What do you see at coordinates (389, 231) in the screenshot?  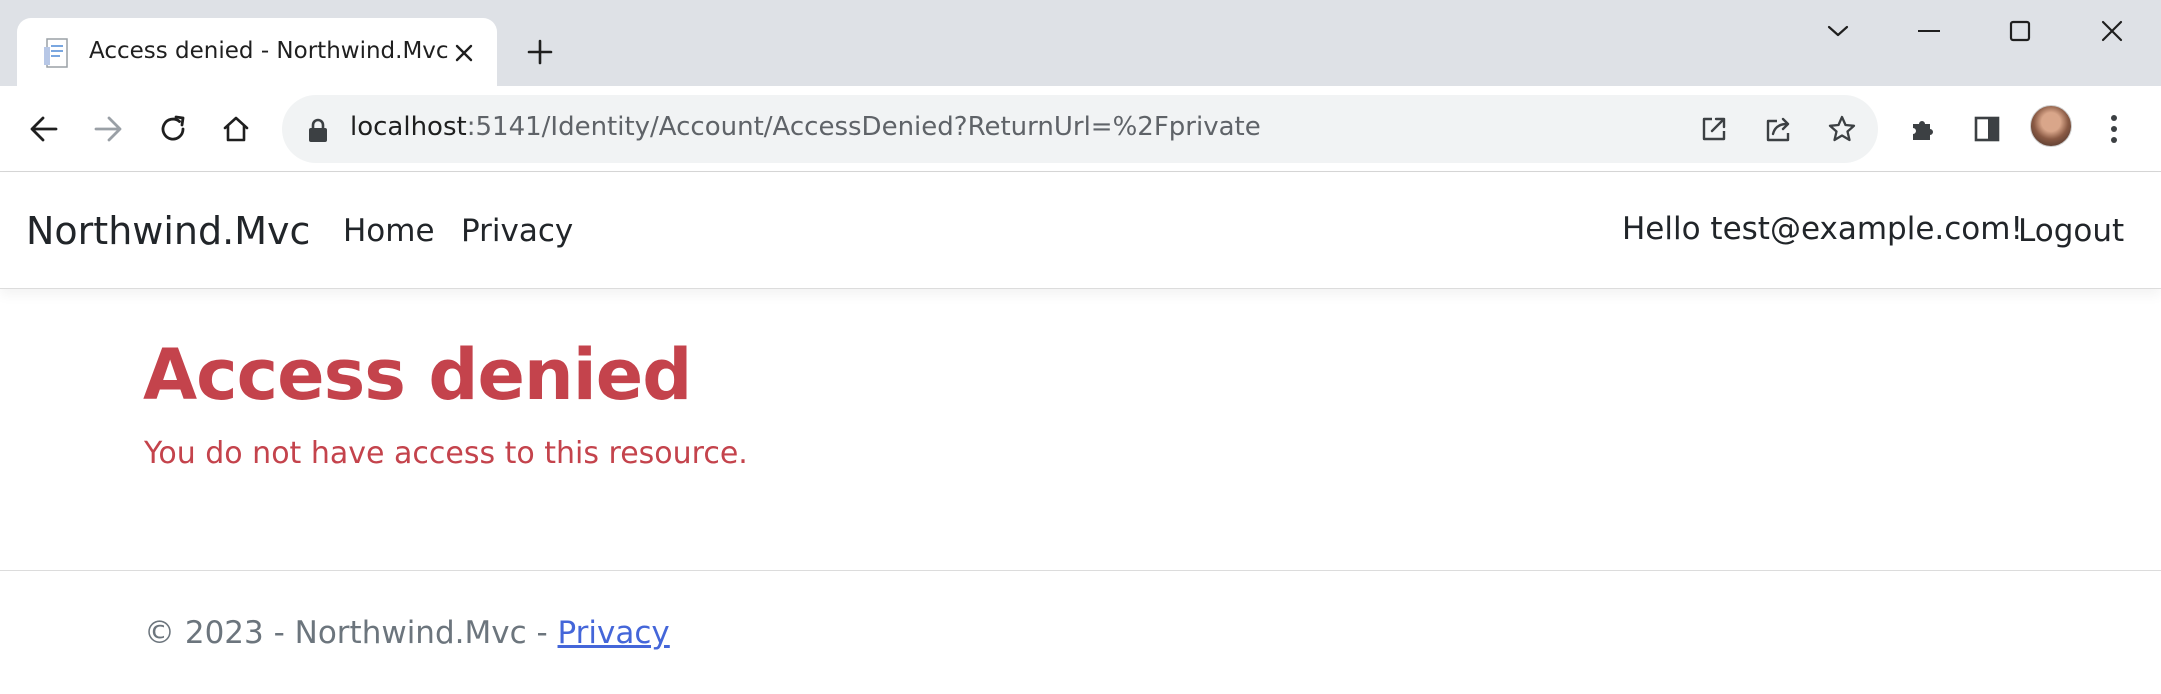 I see `nav-link-home: Home` at bounding box center [389, 231].